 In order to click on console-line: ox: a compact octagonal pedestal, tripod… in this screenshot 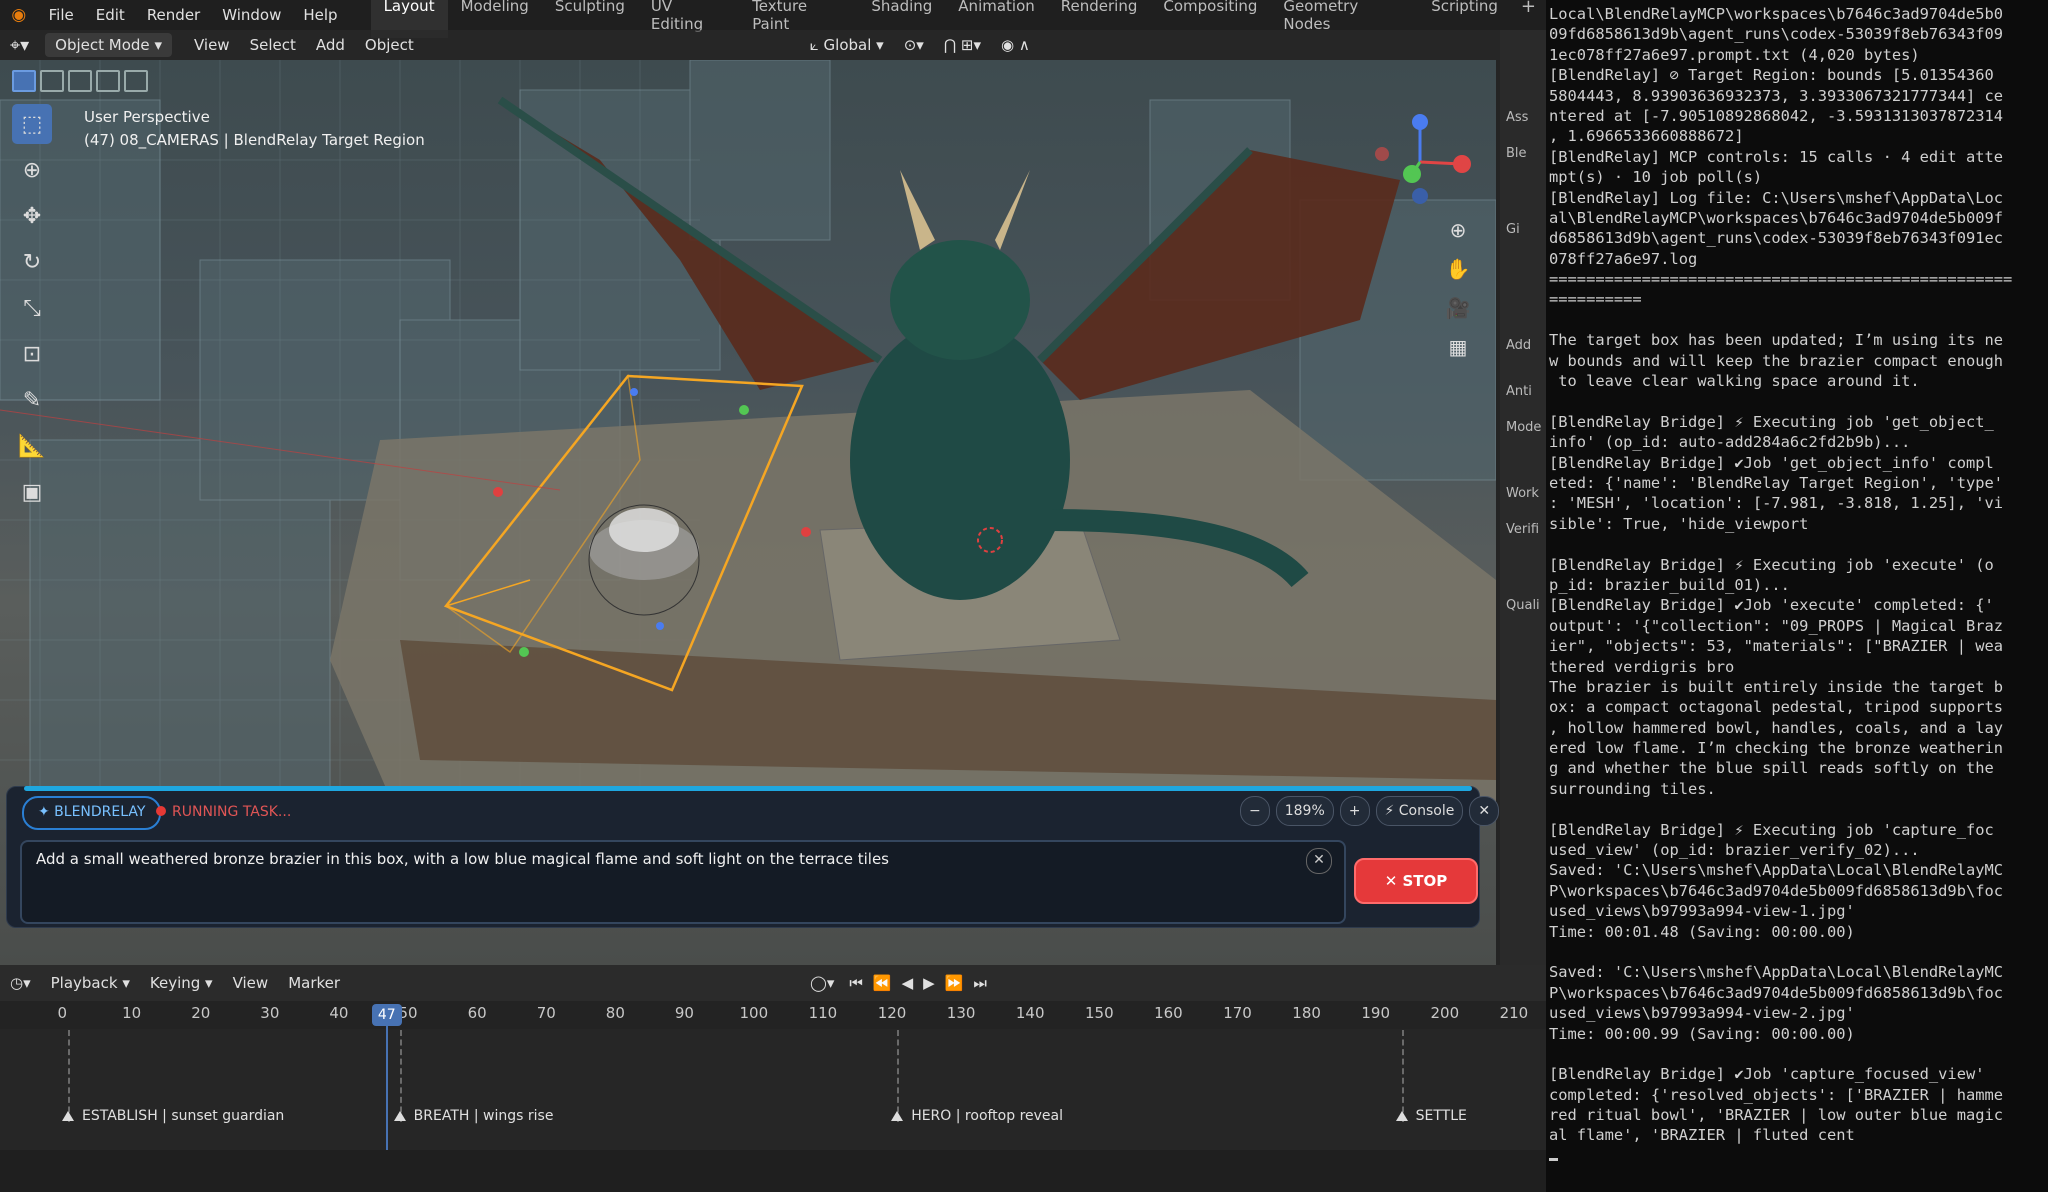, I will do `click(1776, 707)`.